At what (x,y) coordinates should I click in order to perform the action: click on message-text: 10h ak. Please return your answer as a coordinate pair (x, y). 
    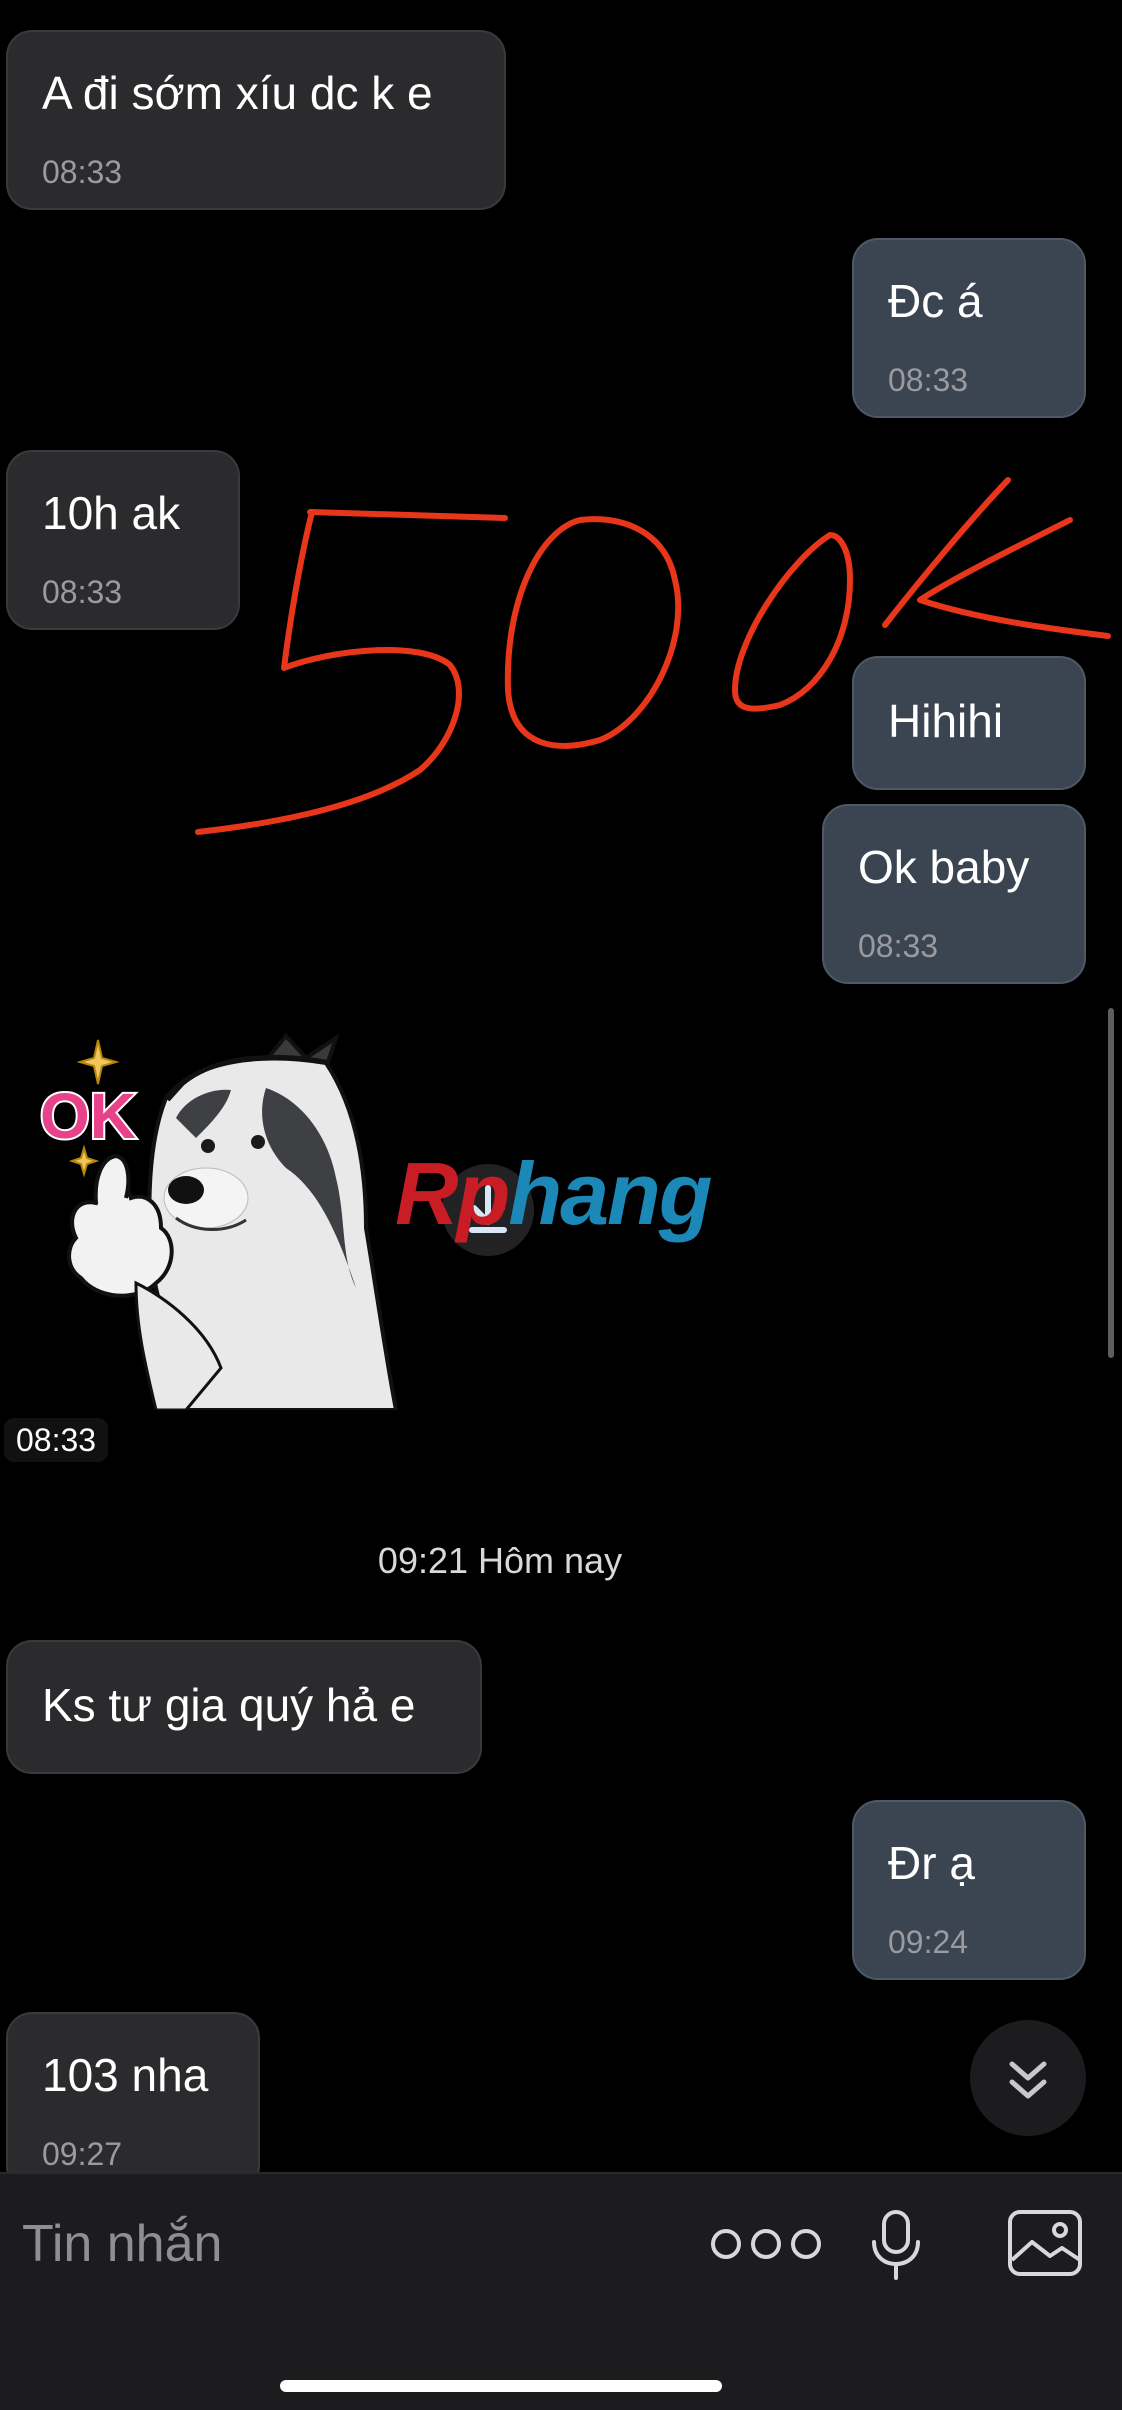
    Looking at the image, I should click on (111, 513).